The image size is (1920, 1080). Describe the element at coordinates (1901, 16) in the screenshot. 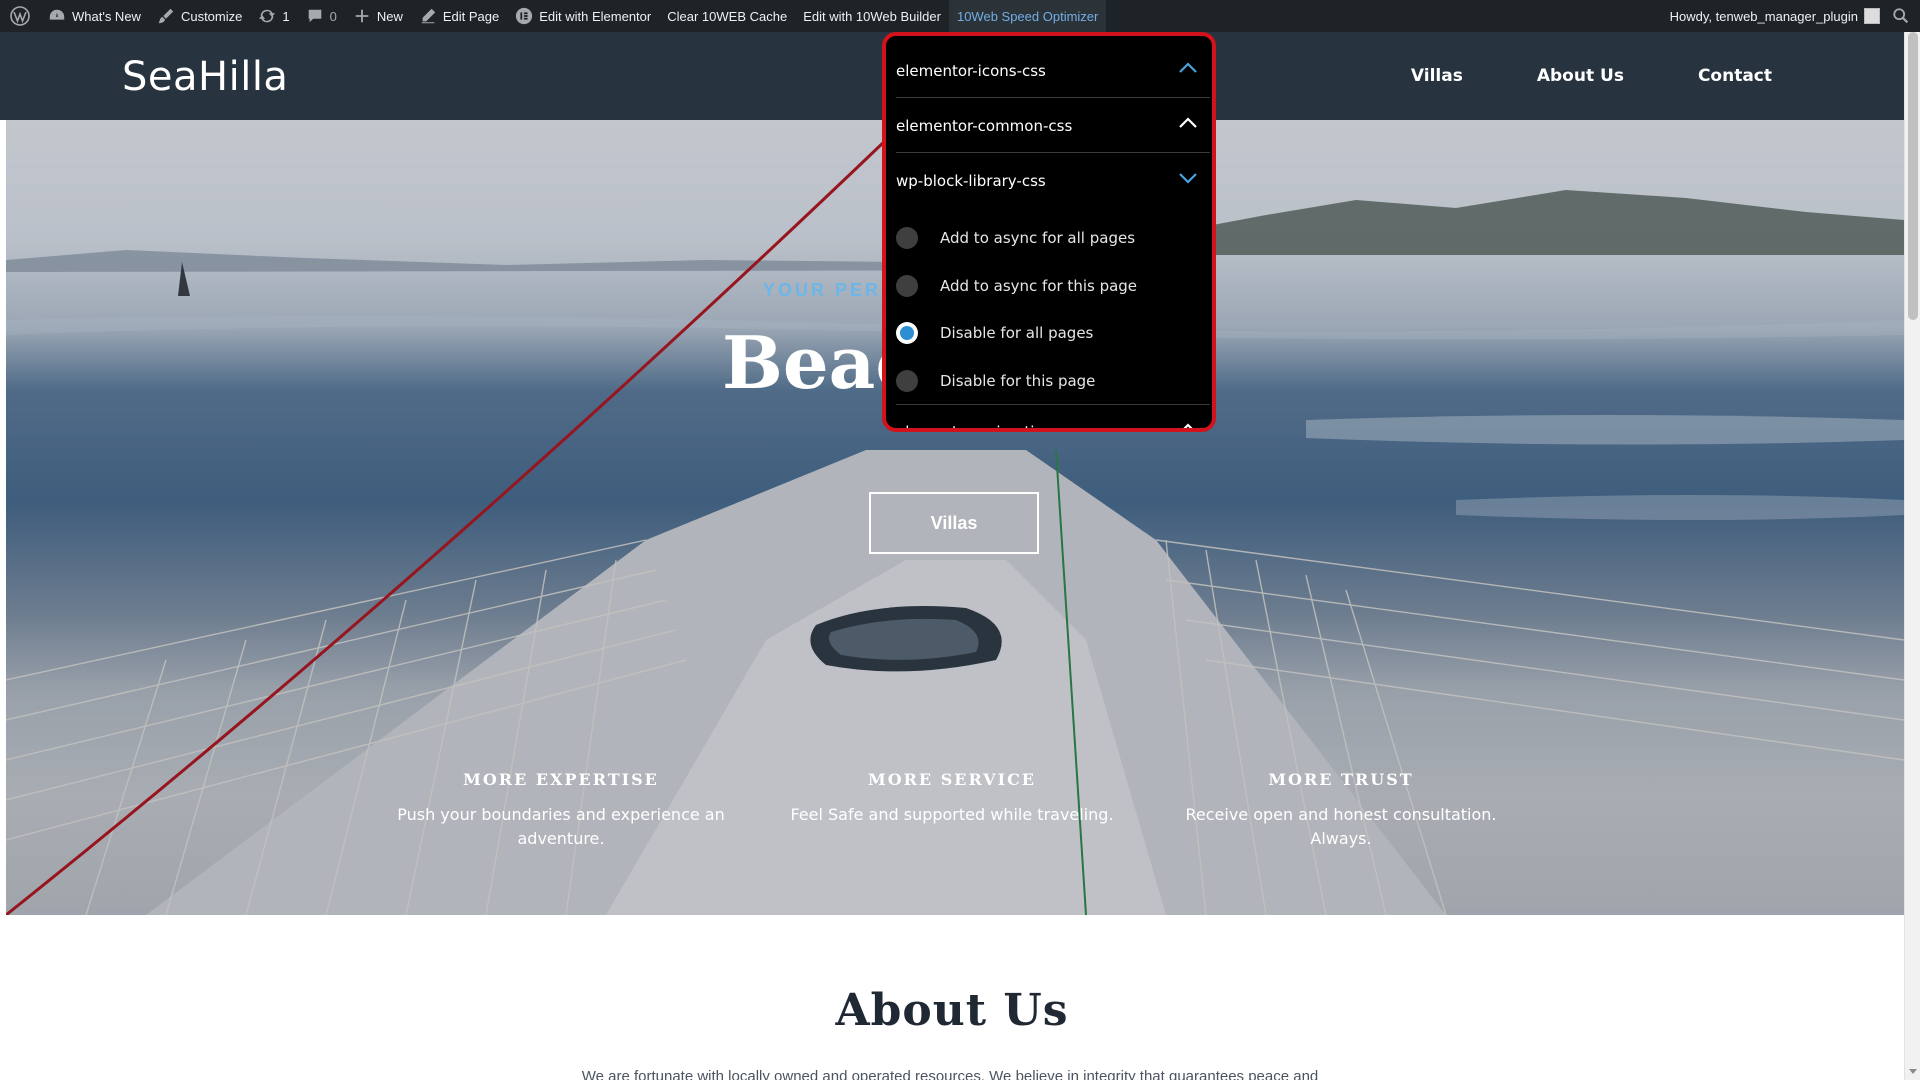

I see `search-icon` at that location.